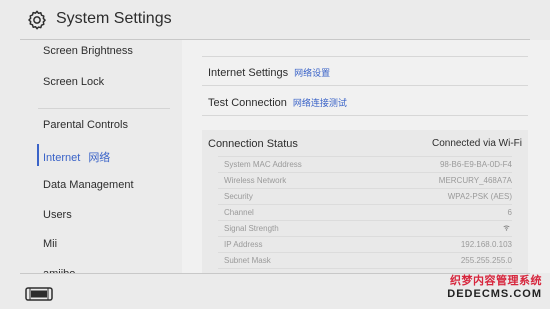 Image resolution: width=550 pixels, height=309 pixels. I want to click on gear-icon, so click(37, 20).